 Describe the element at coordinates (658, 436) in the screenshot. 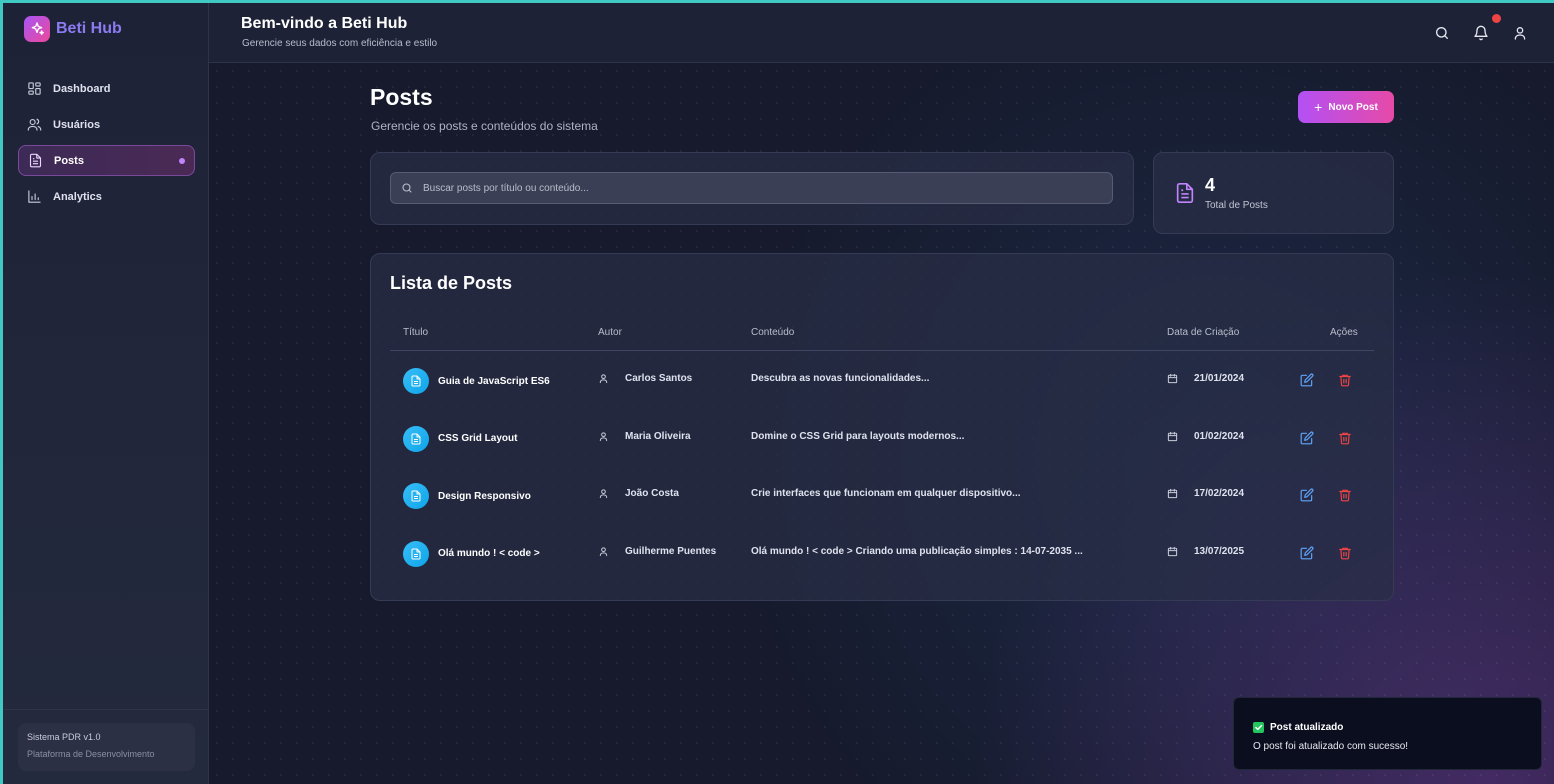

I see `post-author: Maria Oliveira` at that location.